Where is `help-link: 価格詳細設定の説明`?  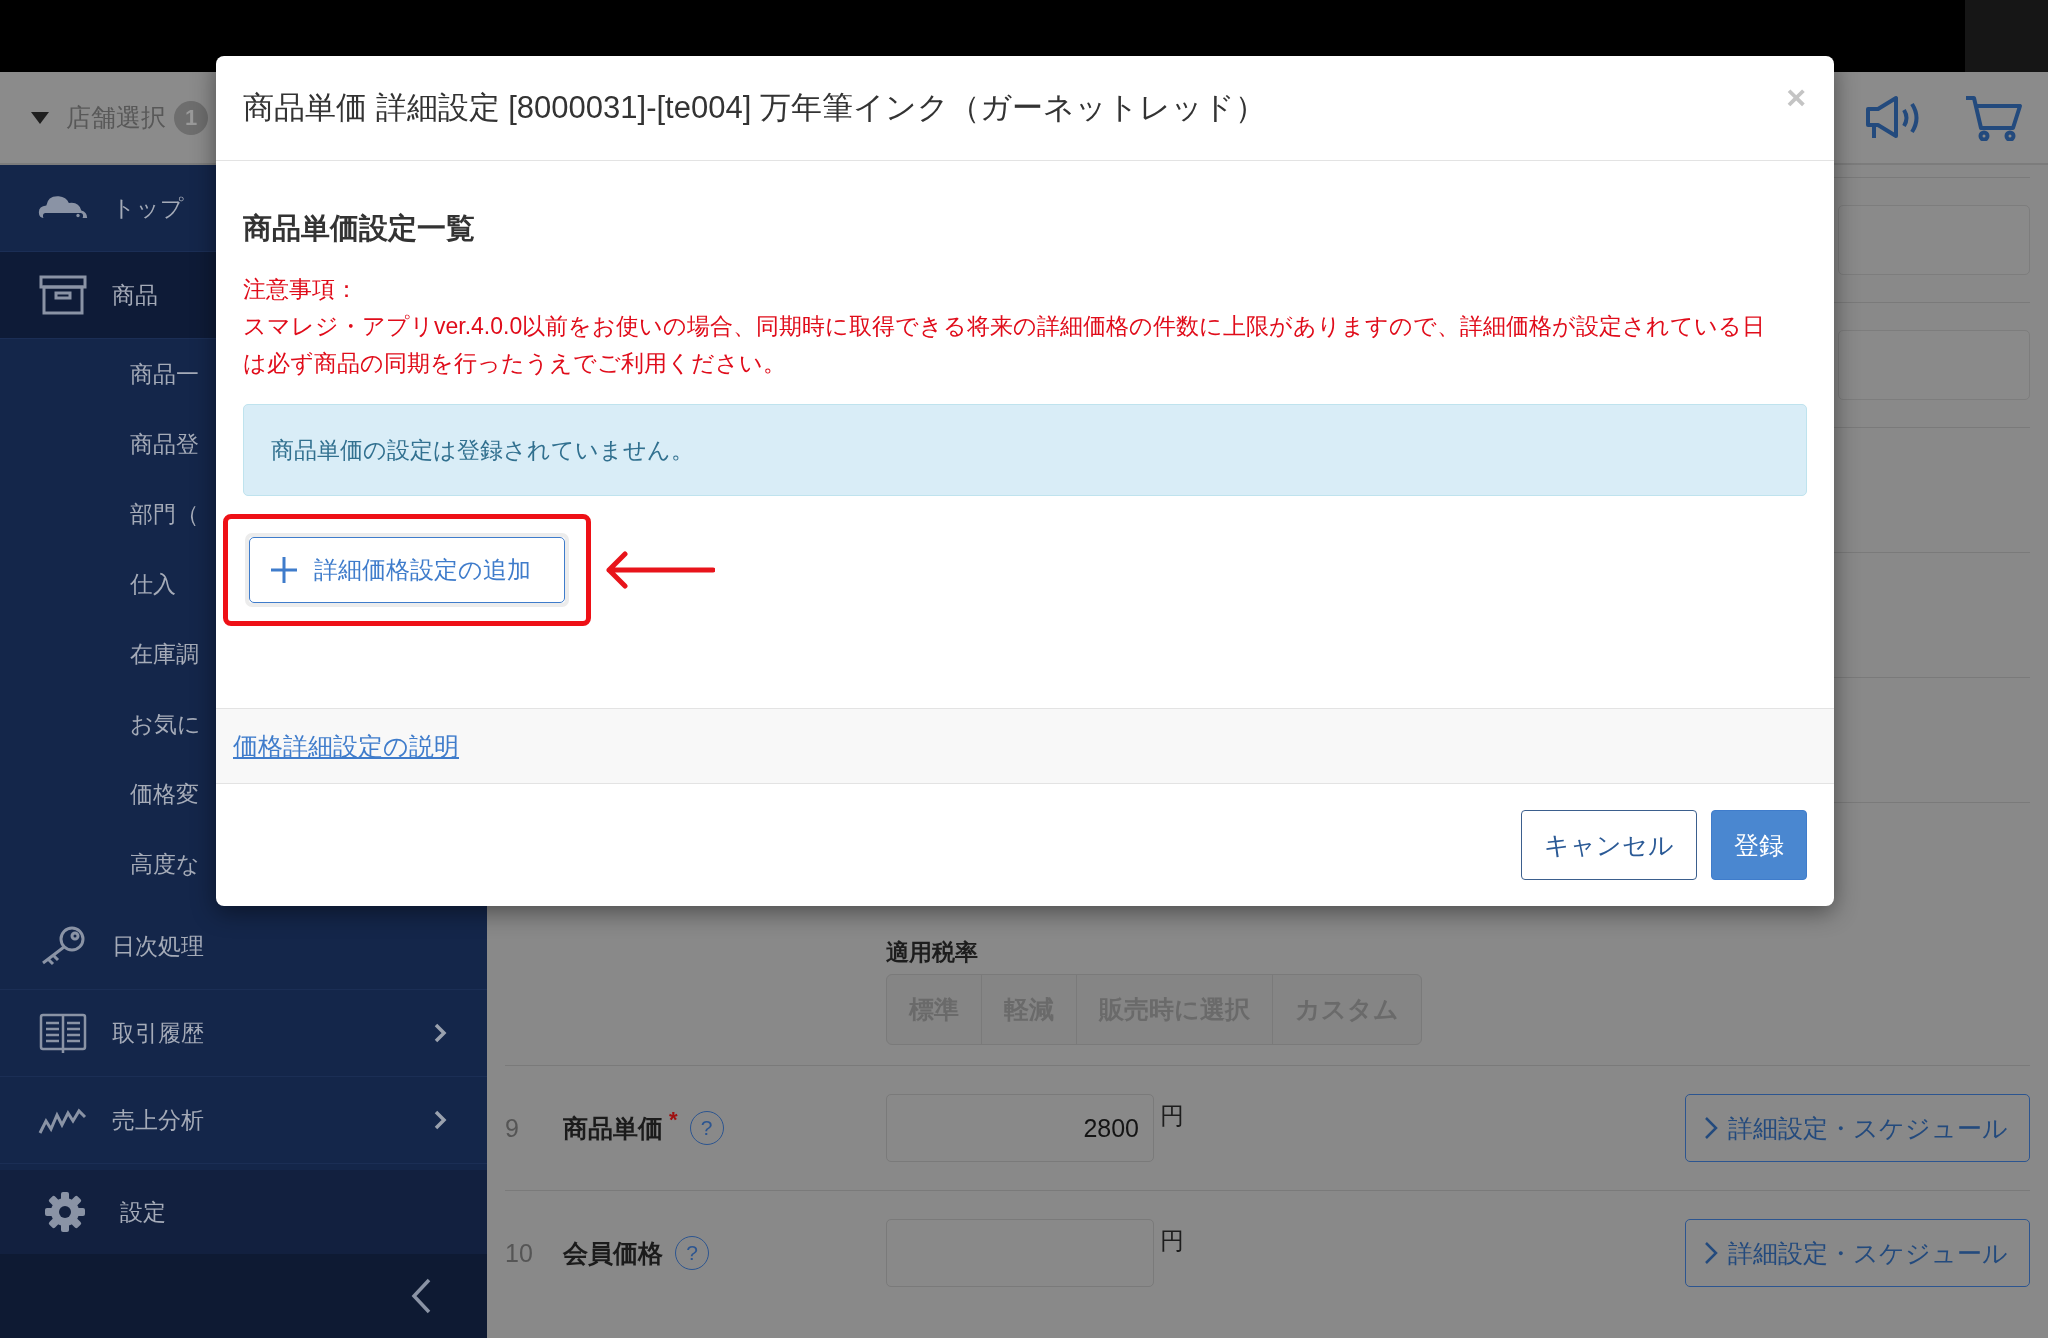 help-link: 価格詳細設定の説明 is located at coordinates (346, 746).